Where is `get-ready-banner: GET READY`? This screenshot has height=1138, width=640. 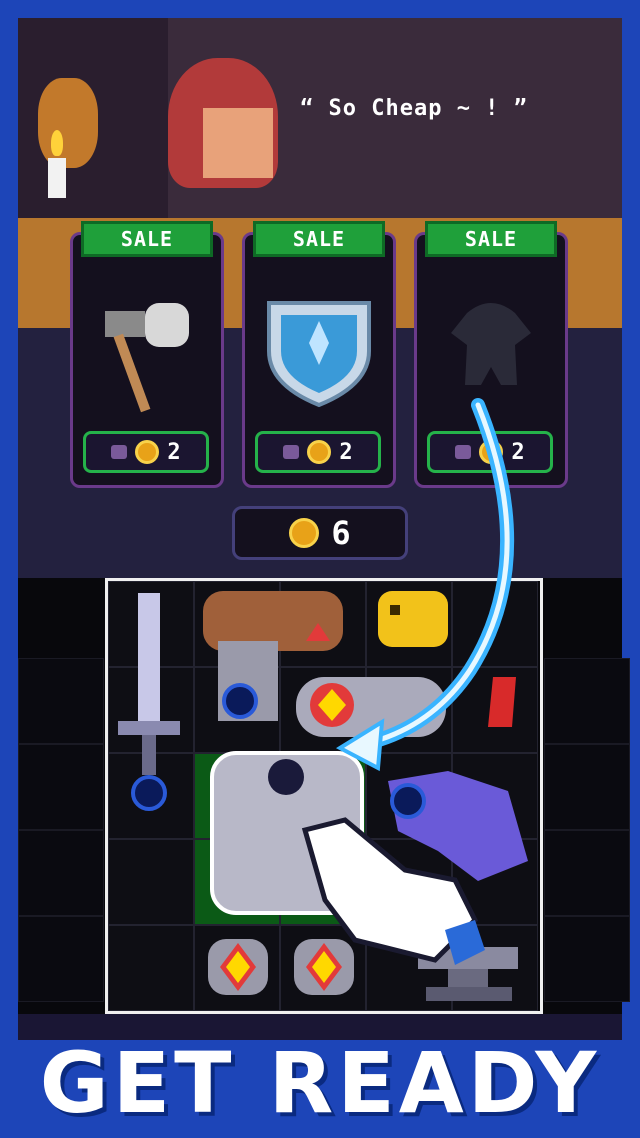 get-ready-banner: GET READY is located at coordinates (320, 1083).